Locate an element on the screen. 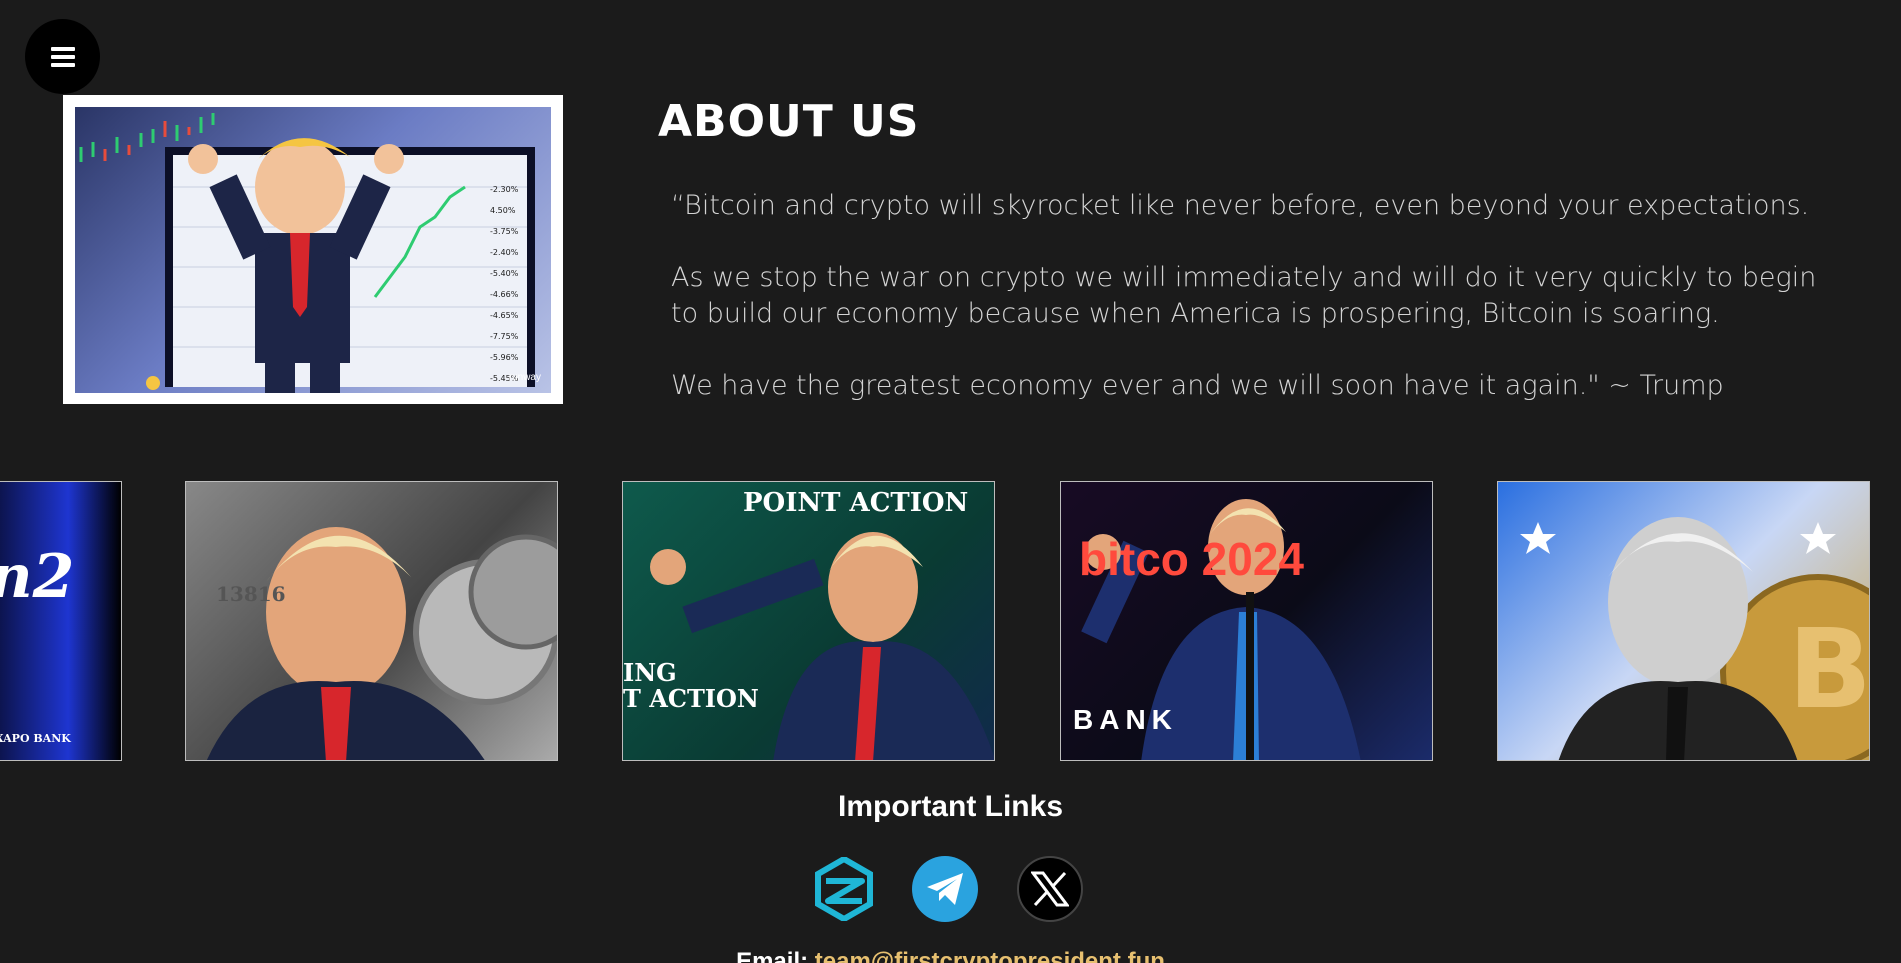 The height and width of the screenshot is (963, 1901). chart-tick-label: 4.50% is located at coordinates (503, 210).